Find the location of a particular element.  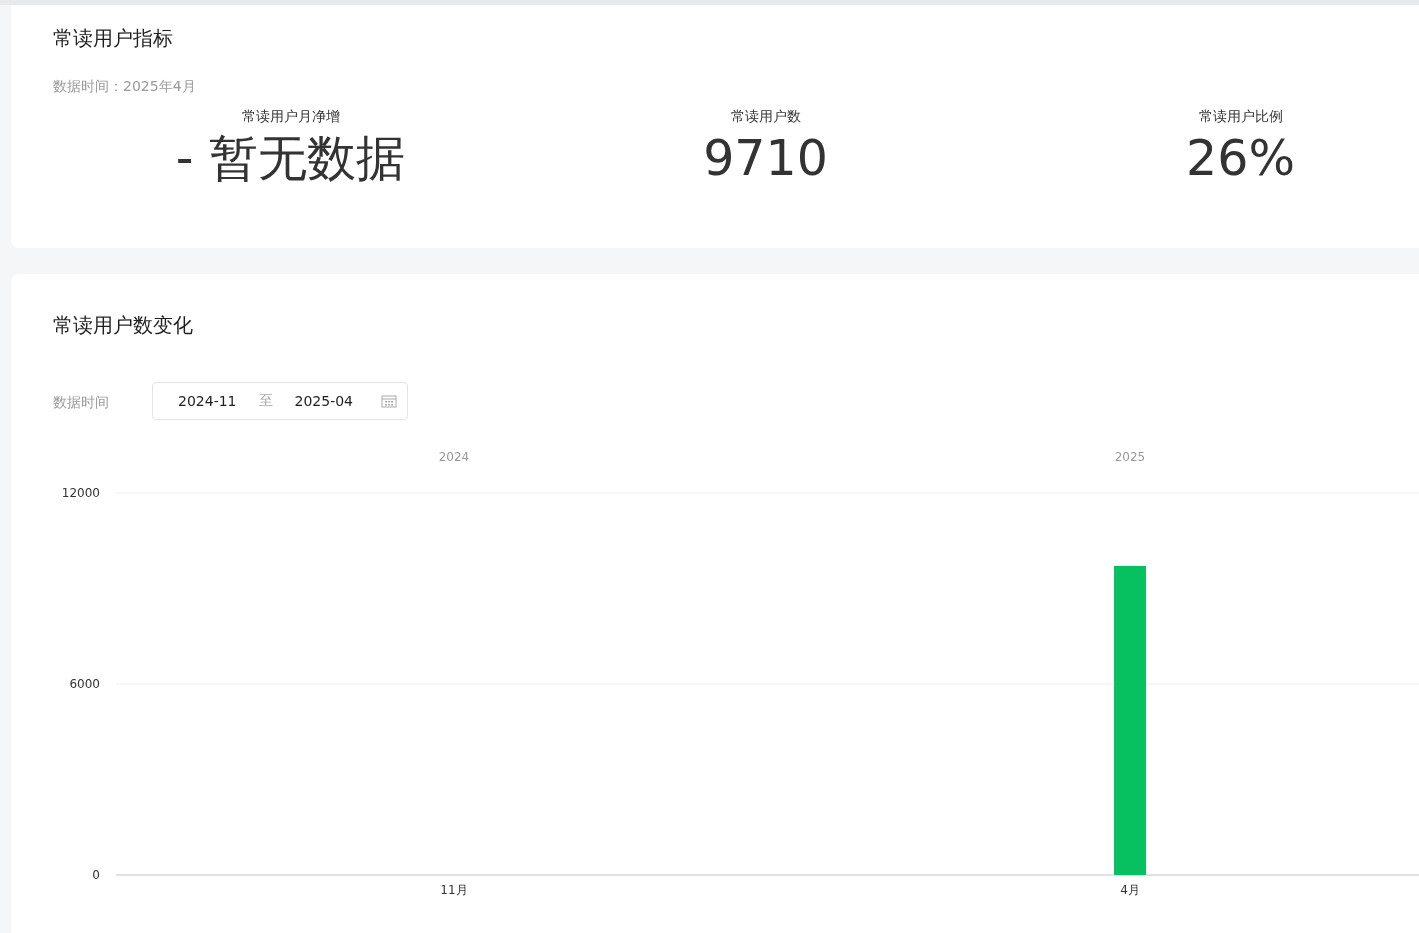

card-title: 常读用户数变化 is located at coordinates (123, 325).